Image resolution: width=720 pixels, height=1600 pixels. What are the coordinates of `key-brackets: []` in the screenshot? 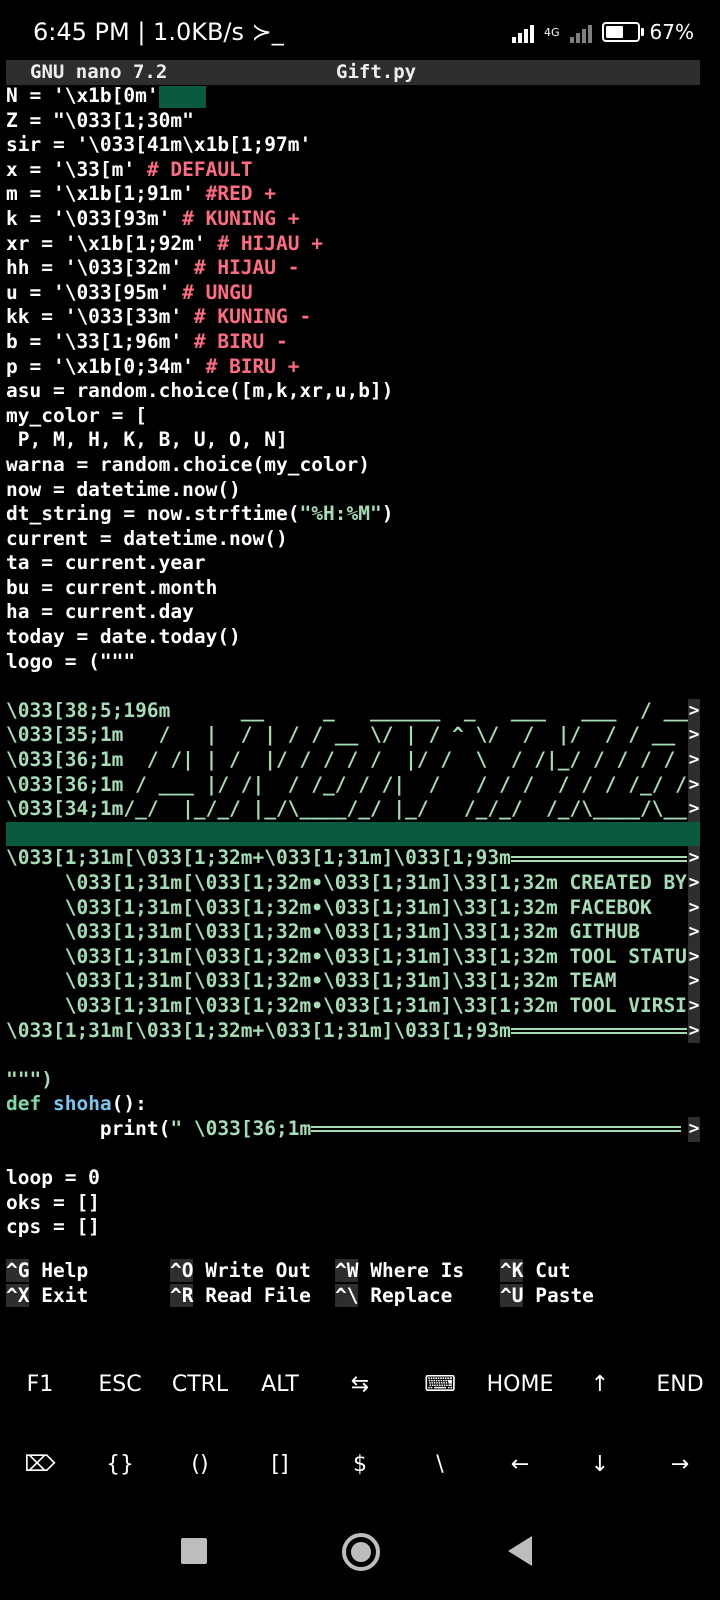 It's located at (280, 1464).